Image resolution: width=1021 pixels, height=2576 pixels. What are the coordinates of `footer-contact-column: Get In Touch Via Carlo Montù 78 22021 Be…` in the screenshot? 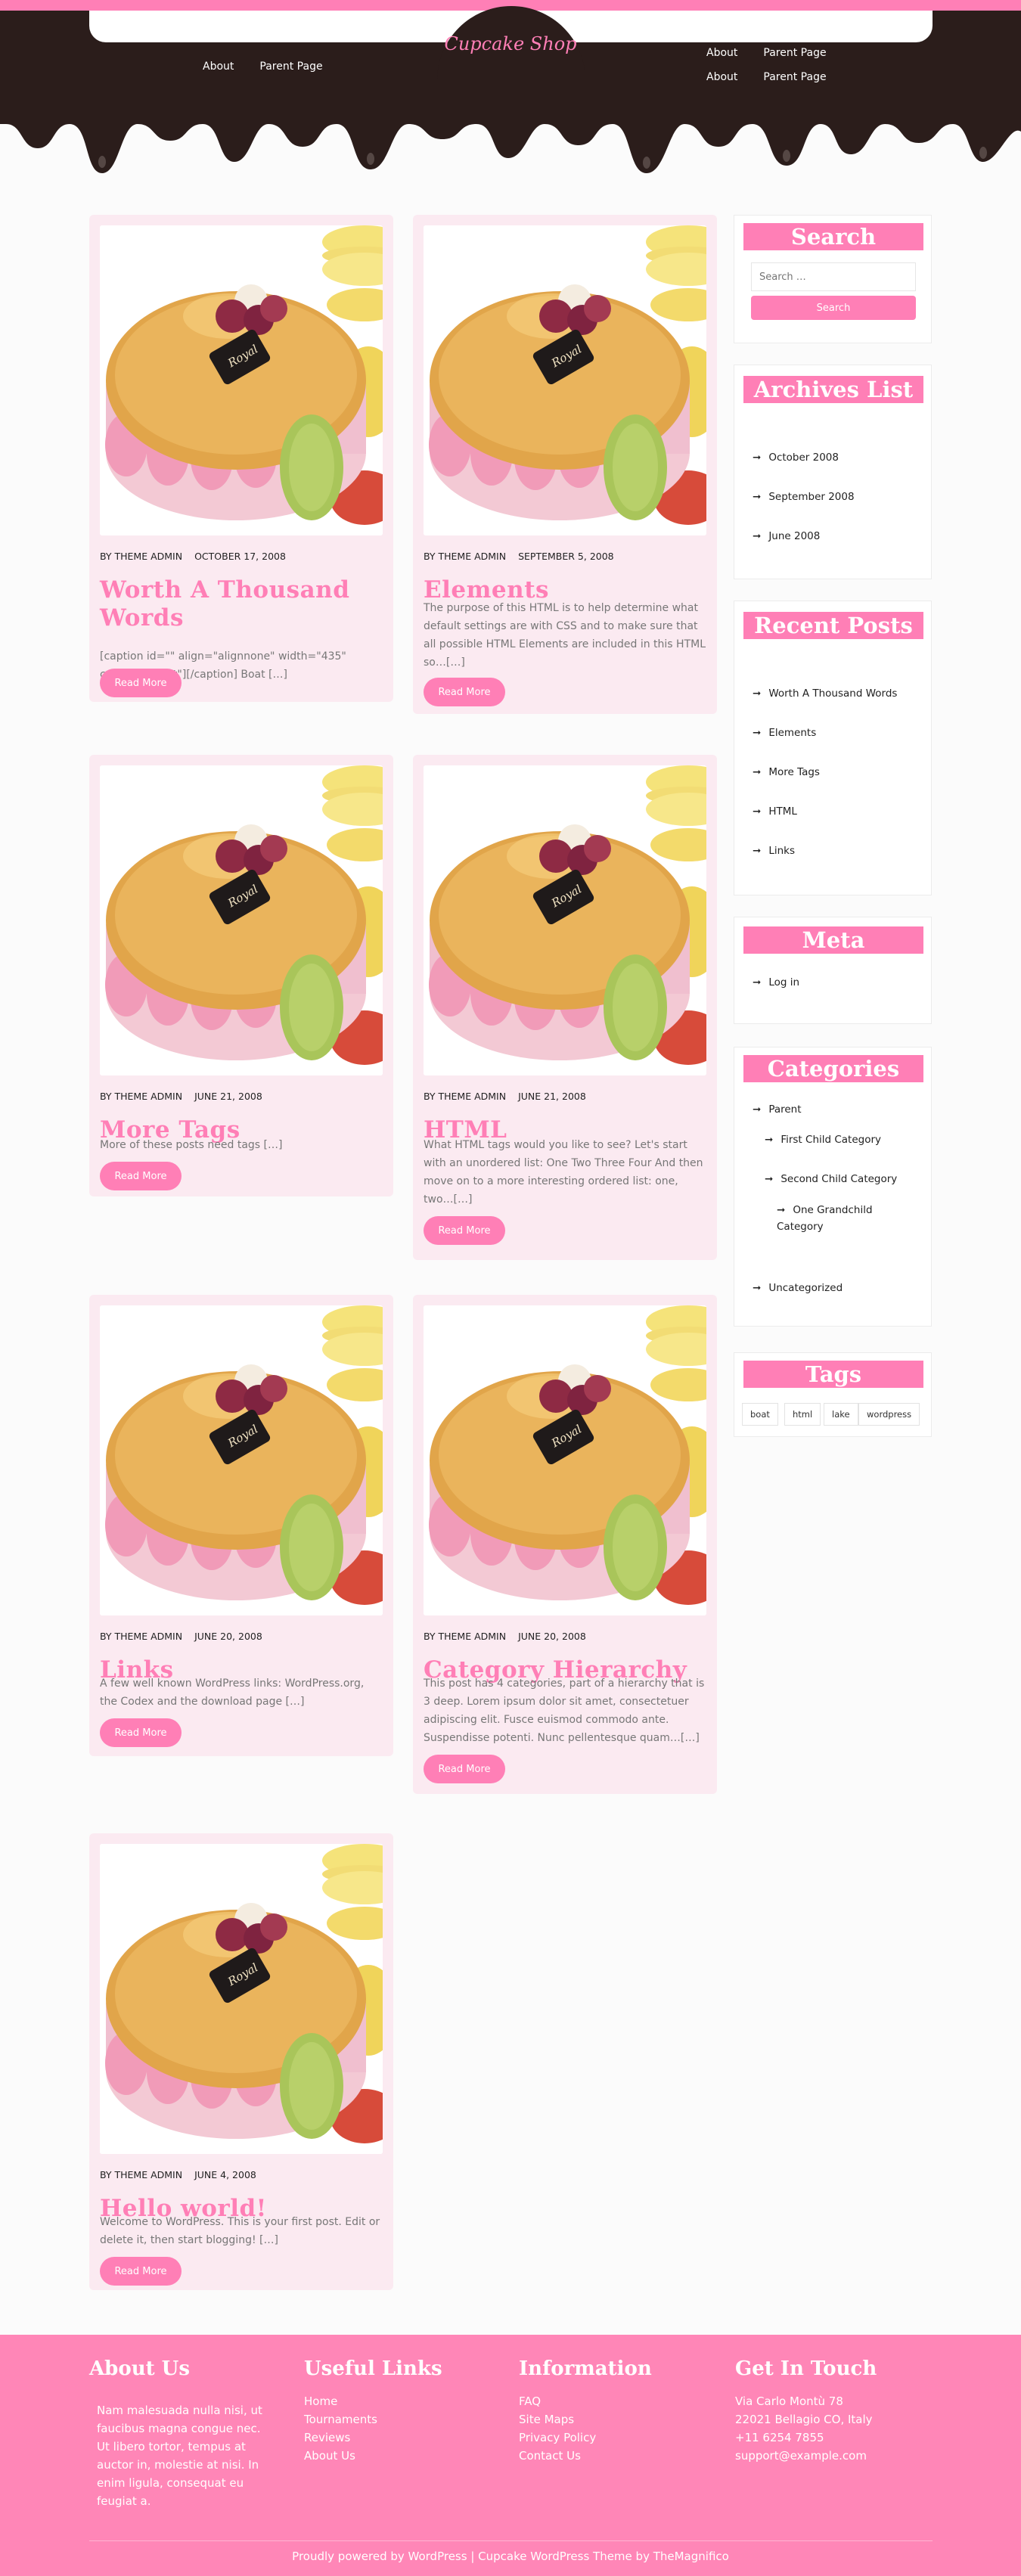 It's located at (806, 2411).